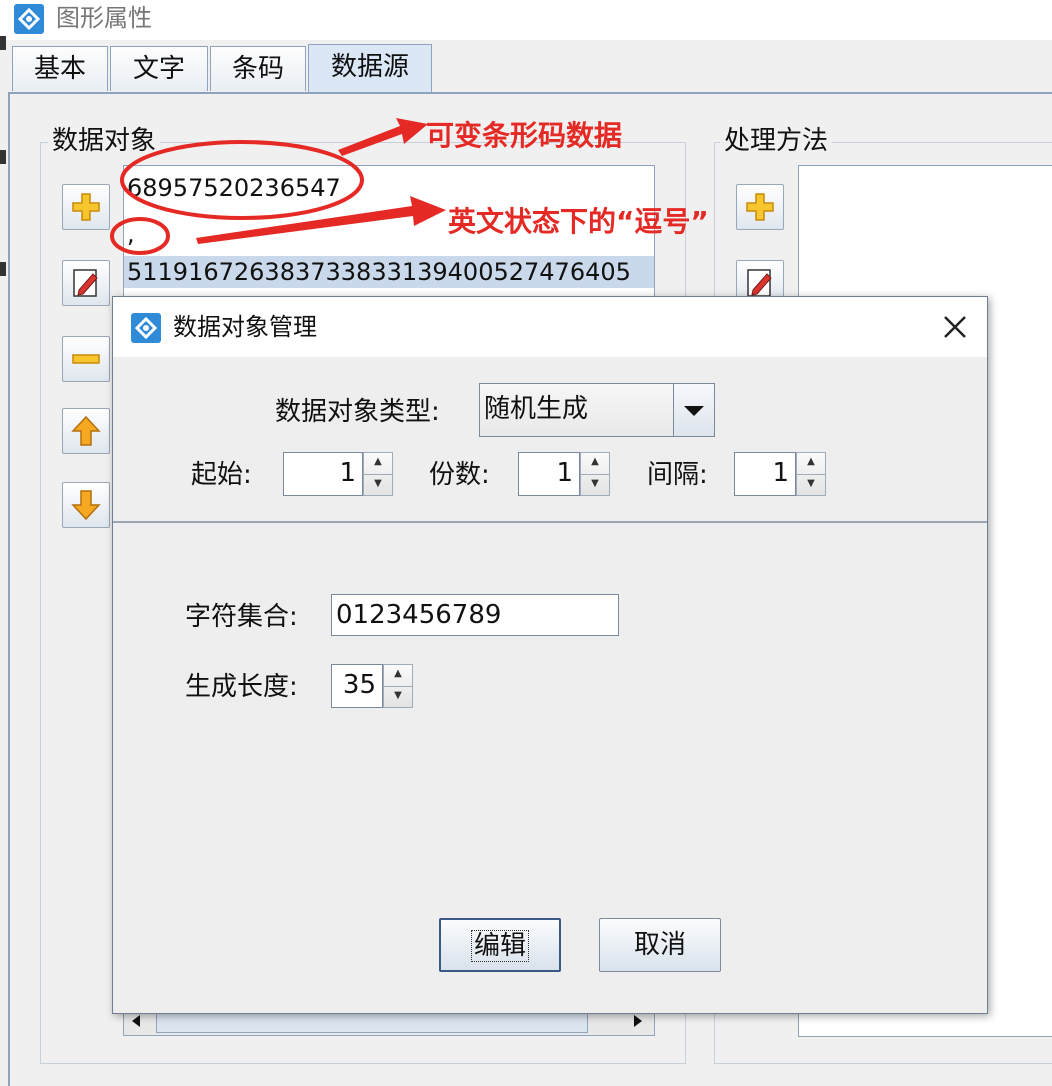 The width and height of the screenshot is (1052, 1086). I want to click on edit-button-label: 编辑, so click(499, 946).